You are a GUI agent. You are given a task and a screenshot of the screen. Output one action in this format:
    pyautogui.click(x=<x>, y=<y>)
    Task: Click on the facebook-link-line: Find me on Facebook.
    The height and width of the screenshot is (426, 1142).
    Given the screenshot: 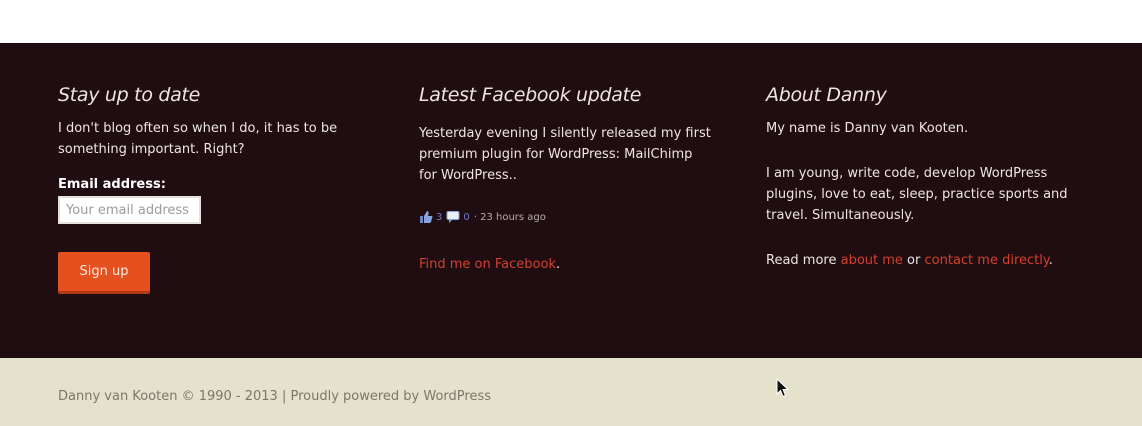 What is the action you would take?
    pyautogui.click(x=489, y=264)
    